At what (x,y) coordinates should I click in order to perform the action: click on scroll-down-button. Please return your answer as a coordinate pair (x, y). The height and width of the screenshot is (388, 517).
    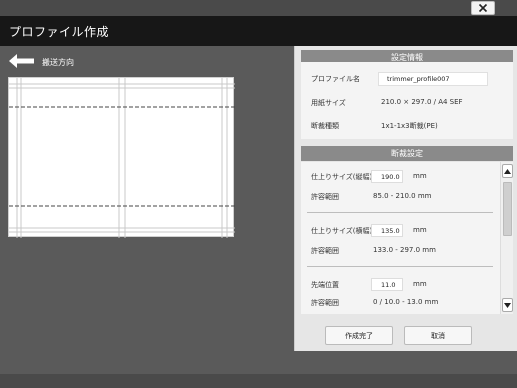
    Looking at the image, I should click on (507, 305).